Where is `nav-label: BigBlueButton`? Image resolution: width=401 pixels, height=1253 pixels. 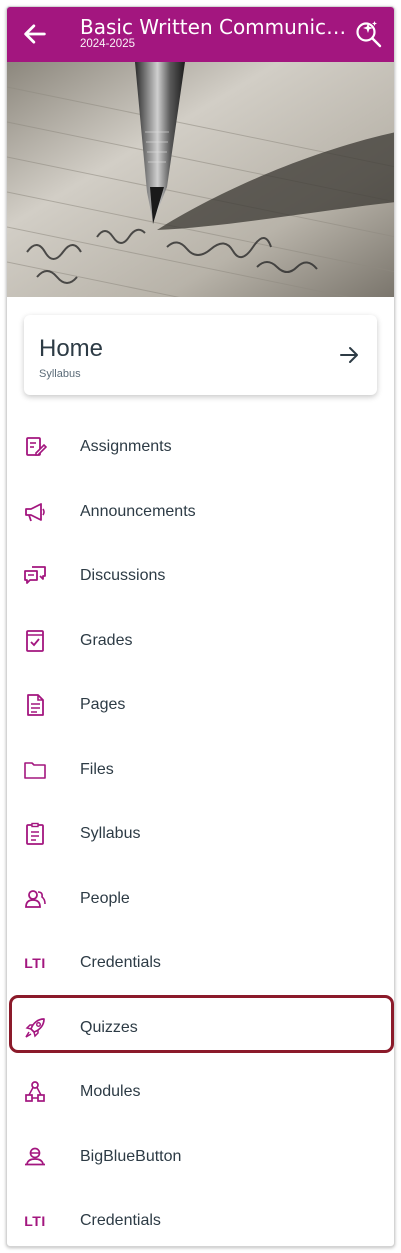
nav-label: BigBlueButton is located at coordinates (131, 1156).